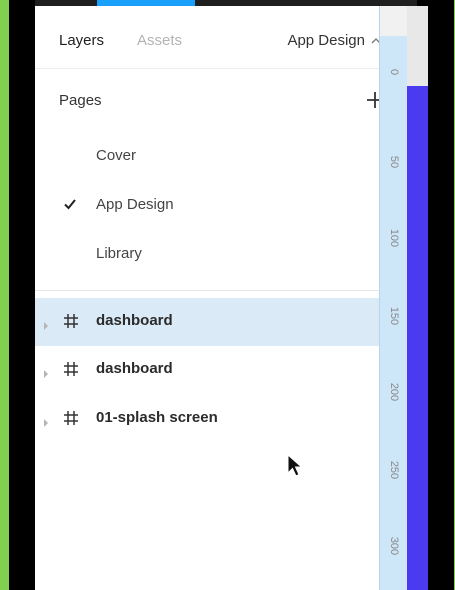 The width and height of the screenshot is (455, 590). What do you see at coordinates (220, 156) in the screenshot?
I see `page-item-cover: Cover` at bounding box center [220, 156].